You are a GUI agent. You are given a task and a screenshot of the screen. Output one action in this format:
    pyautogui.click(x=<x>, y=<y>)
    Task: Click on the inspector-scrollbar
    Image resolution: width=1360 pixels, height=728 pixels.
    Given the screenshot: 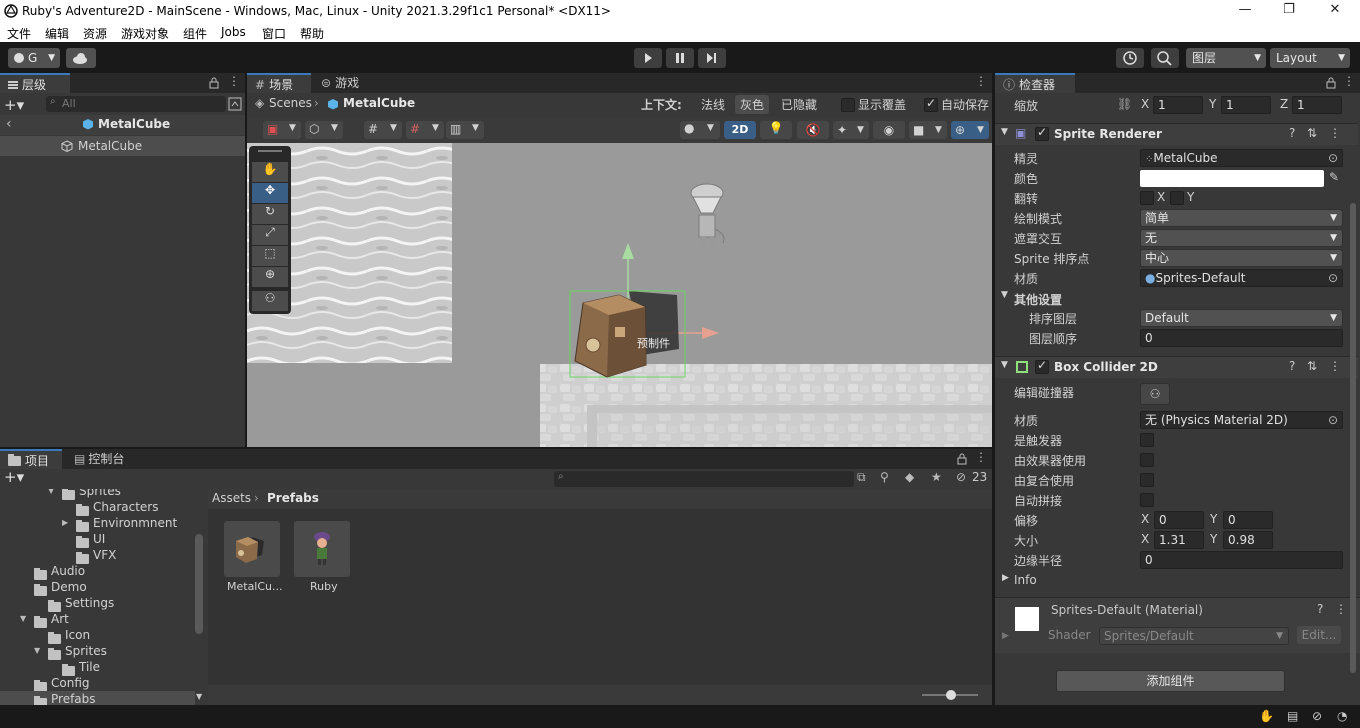 What is the action you would take?
    pyautogui.click(x=1353, y=438)
    